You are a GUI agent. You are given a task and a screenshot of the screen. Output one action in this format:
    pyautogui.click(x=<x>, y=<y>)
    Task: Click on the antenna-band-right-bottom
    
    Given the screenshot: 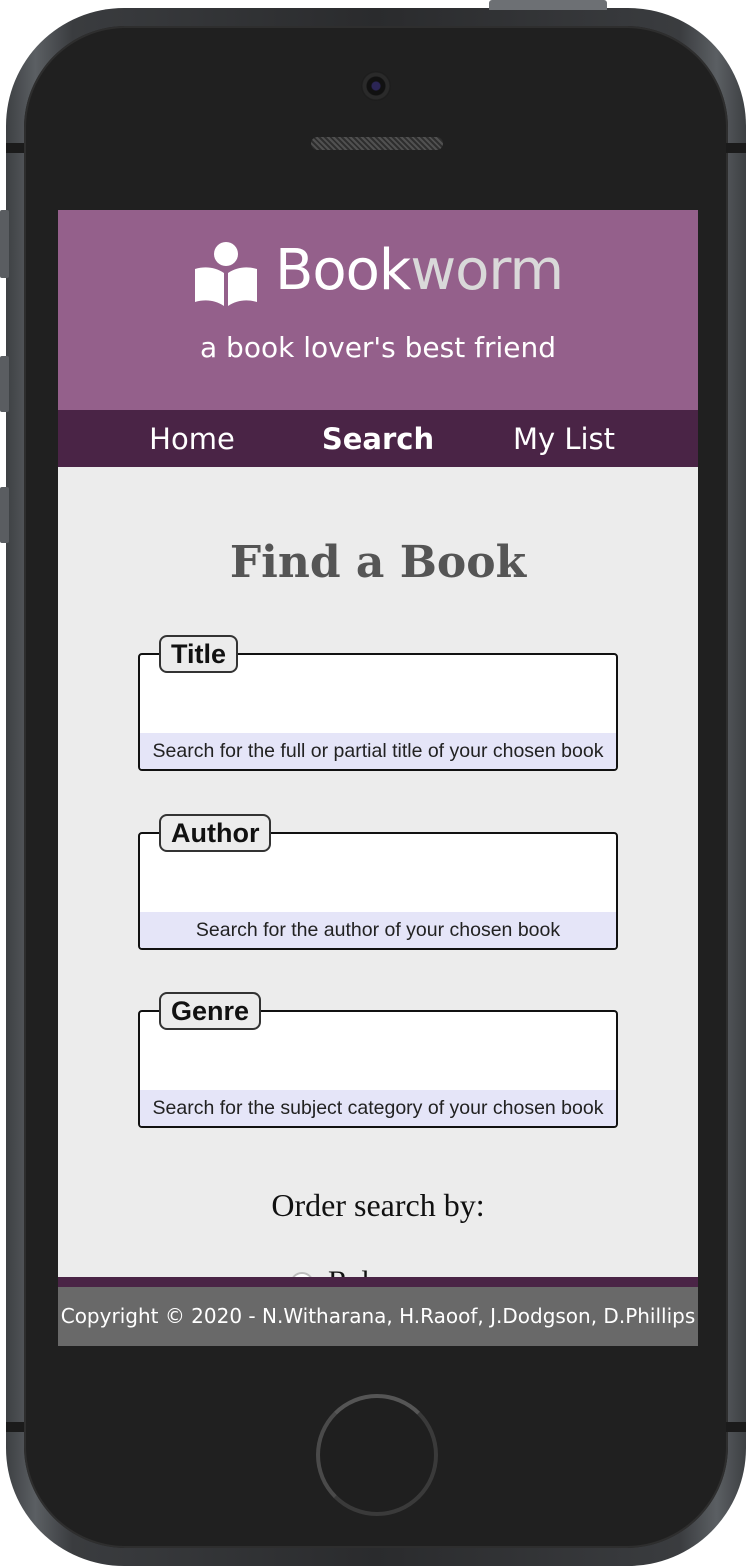 What is the action you would take?
    pyautogui.click(x=736, y=1427)
    